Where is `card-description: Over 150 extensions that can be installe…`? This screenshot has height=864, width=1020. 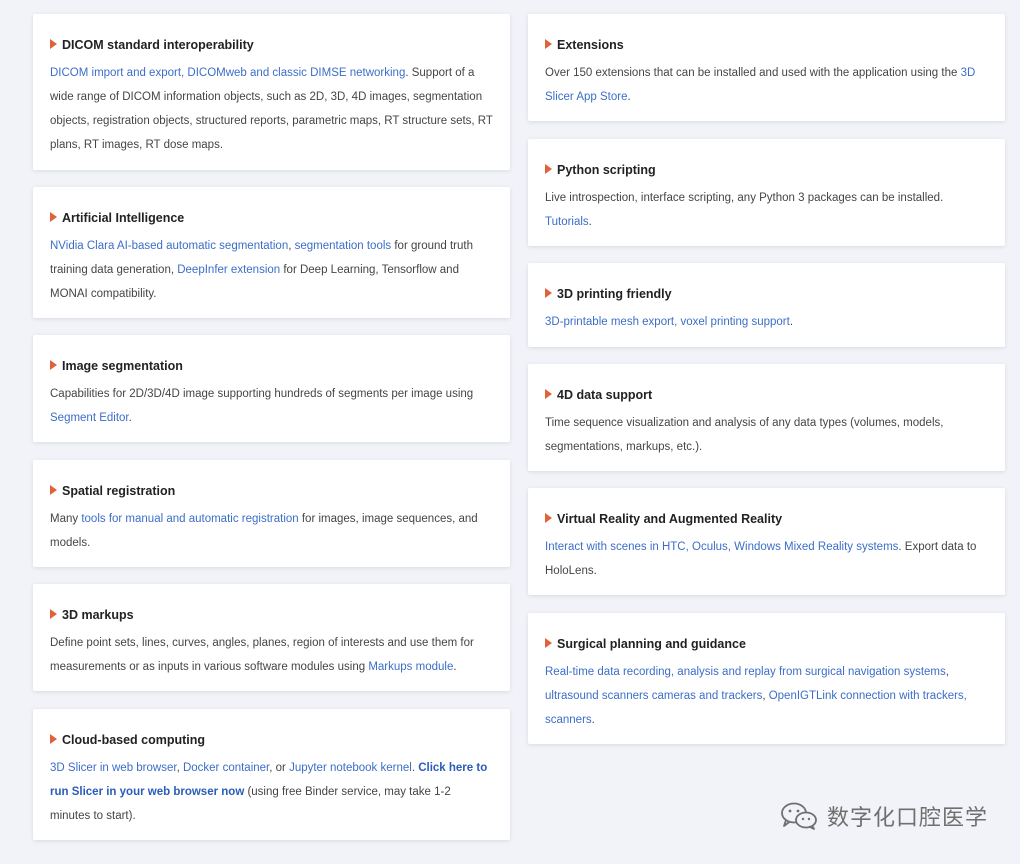 card-description: Over 150 extensions that can be installe… is located at coordinates (766, 85).